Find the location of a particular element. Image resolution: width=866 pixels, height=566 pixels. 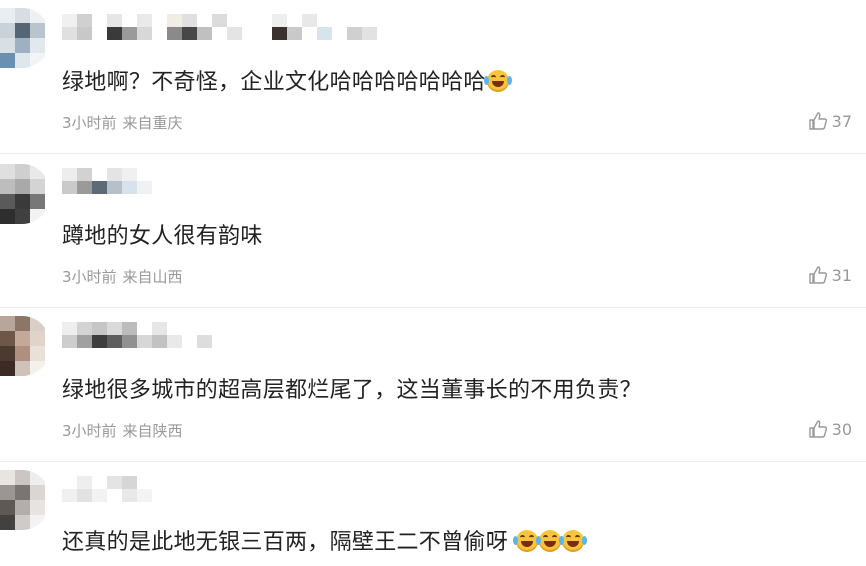

comment-meta: 3小时前 来自重庆 is located at coordinates (122, 122).